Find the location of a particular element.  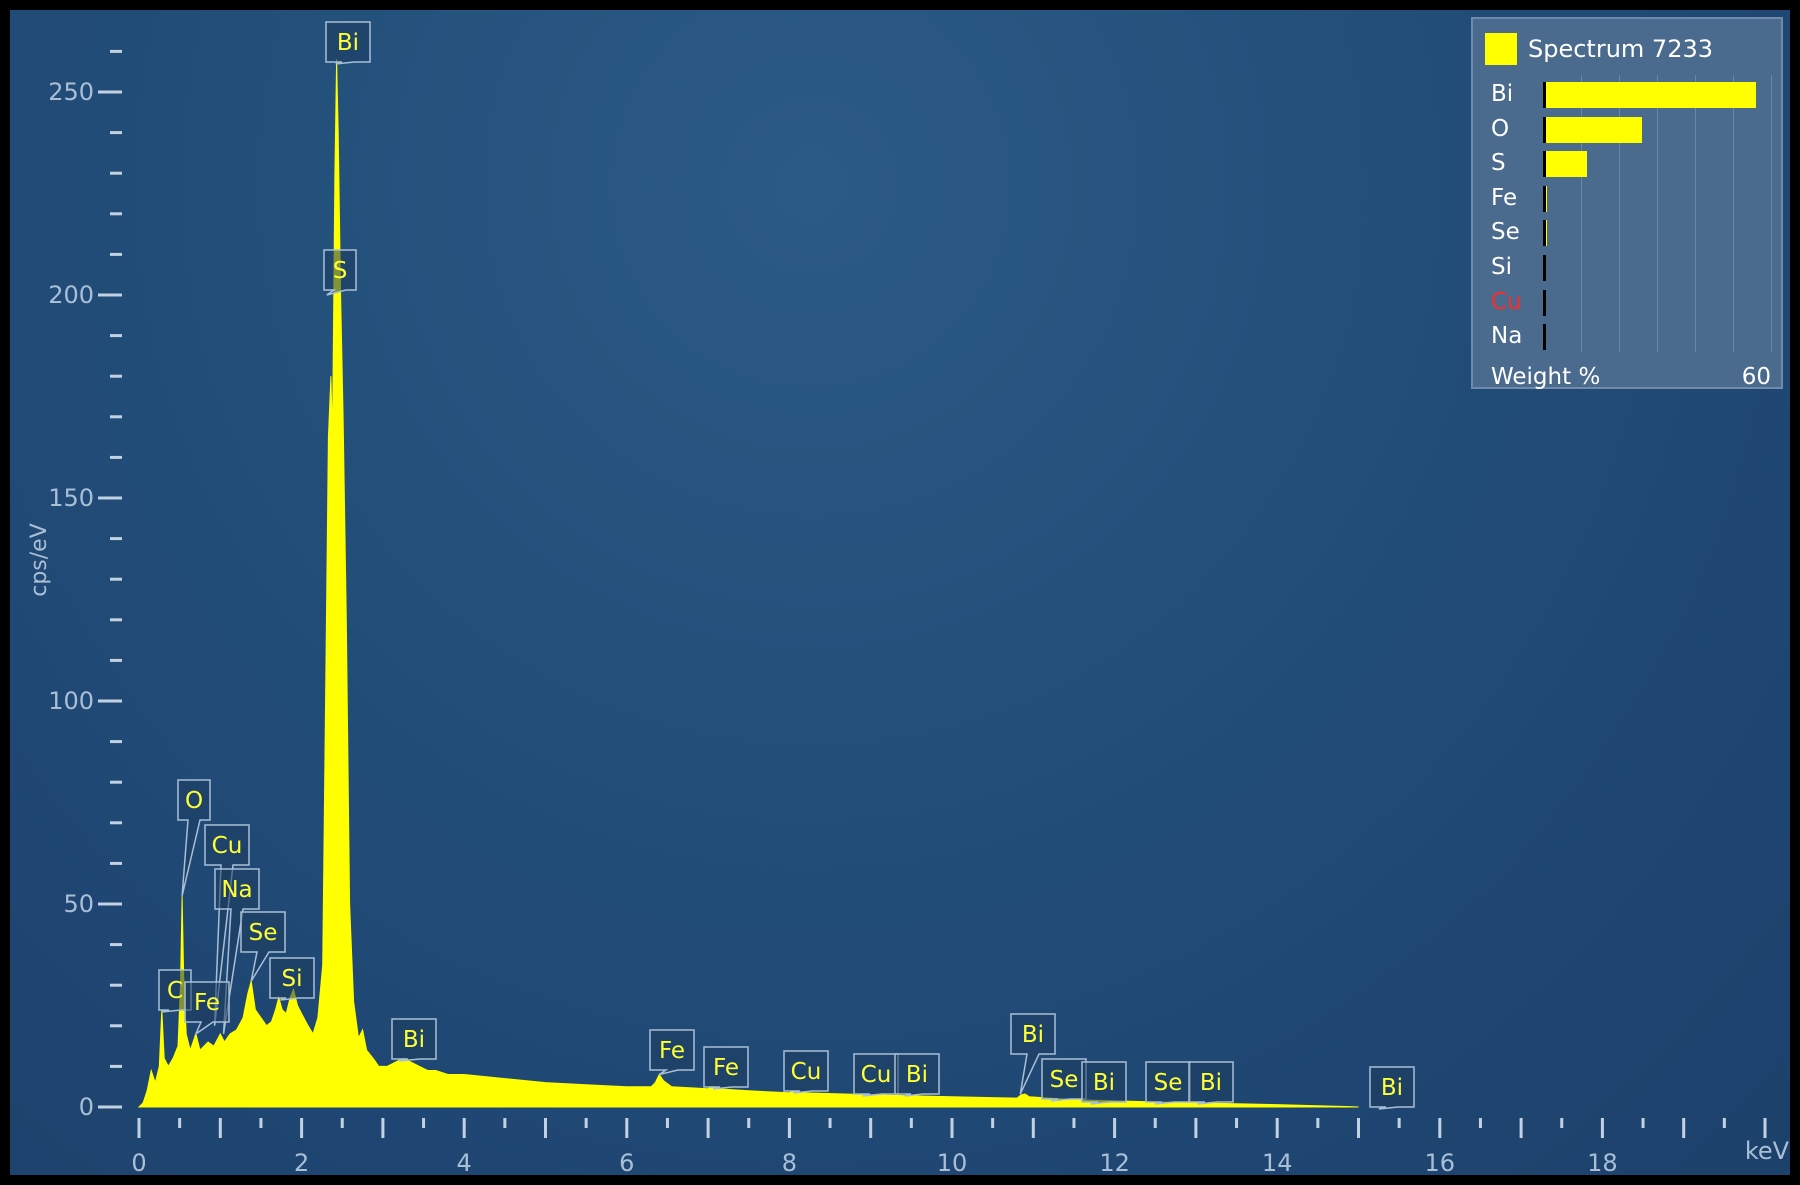

y-tick-label: 50 is located at coordinates (78, 904).